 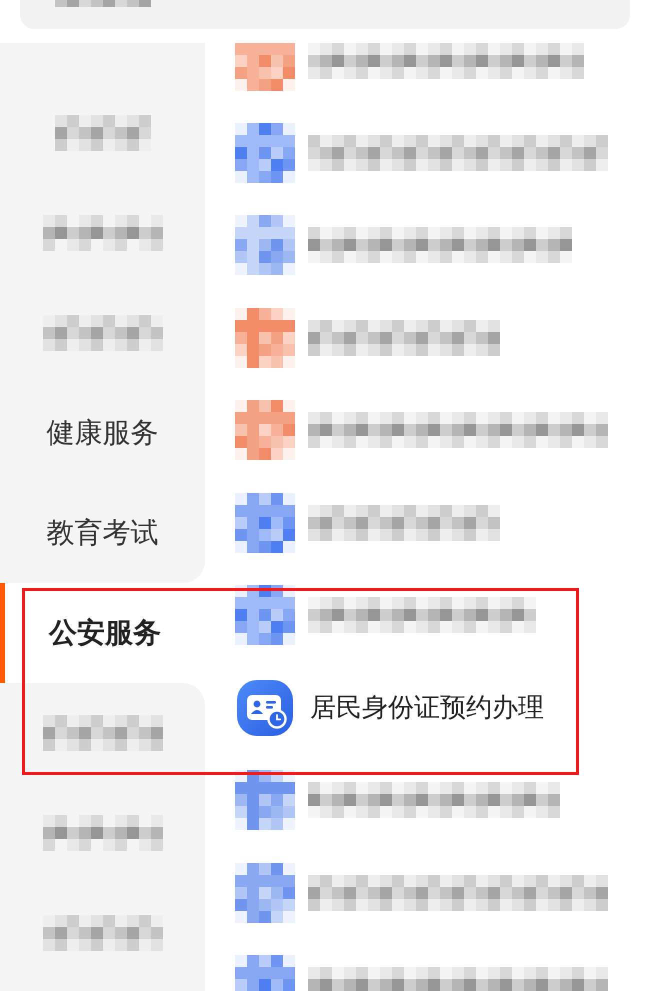 I want to click on id-card-clock-icon, so click(x=265, y=708).